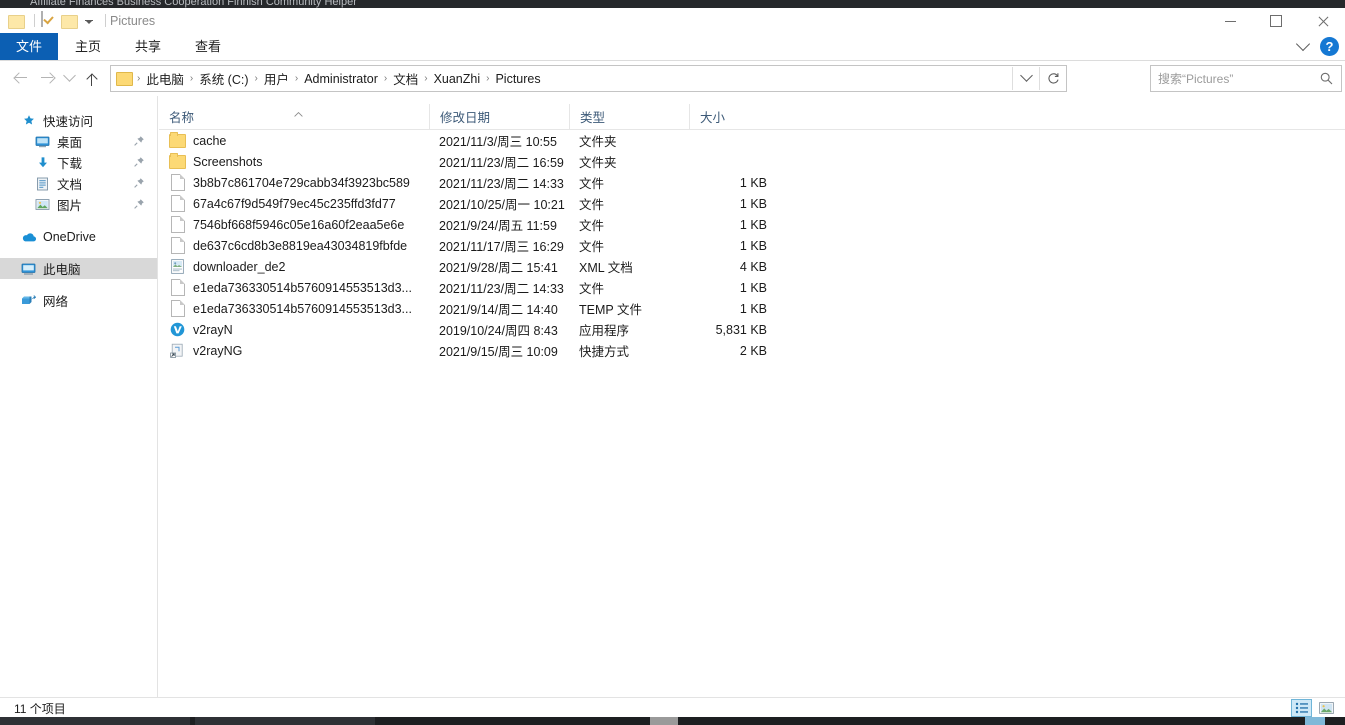 This screenshot has width=1345, height=725. I want to click on table-row: v2rayN 2019/10/24/周四 8:43 应用程序 5,831 KB, so click(752, 329).